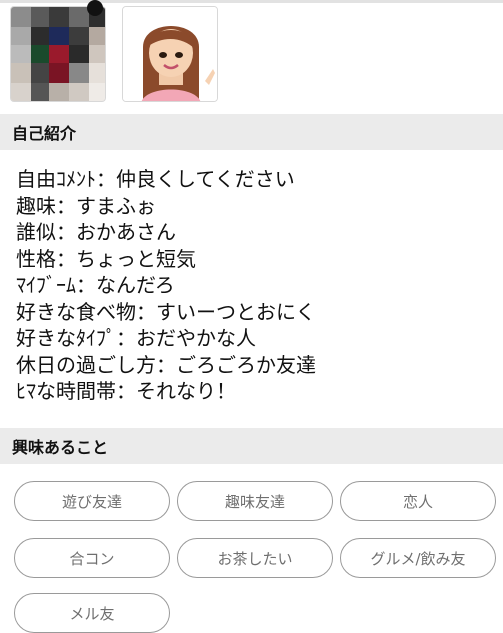 Image resolution: width=503 pixels, height=633 pixels. Describe the element at coordinates (96, 232) in the screenshot. I see `intro-lookalike: 誰似：おかあさん` at that location.